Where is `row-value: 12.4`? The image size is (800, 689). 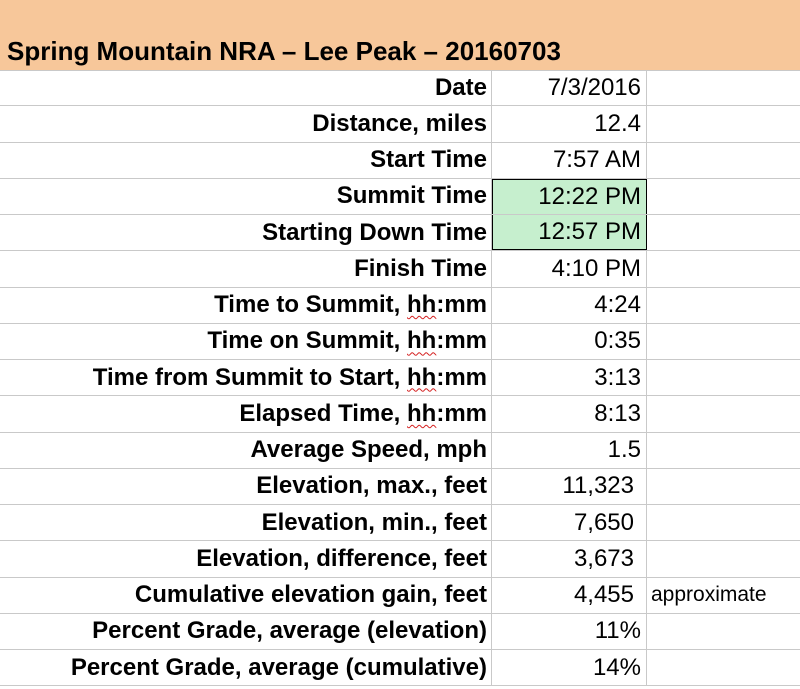 row-value: 12.4 is located at coordinates (617, 123).